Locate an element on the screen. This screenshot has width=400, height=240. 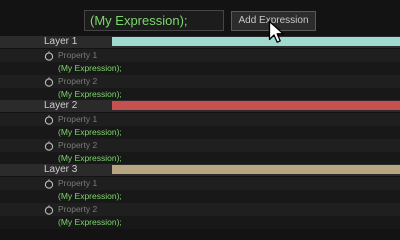
layer-header: Layer 1 is located at coordinates (200, 42).